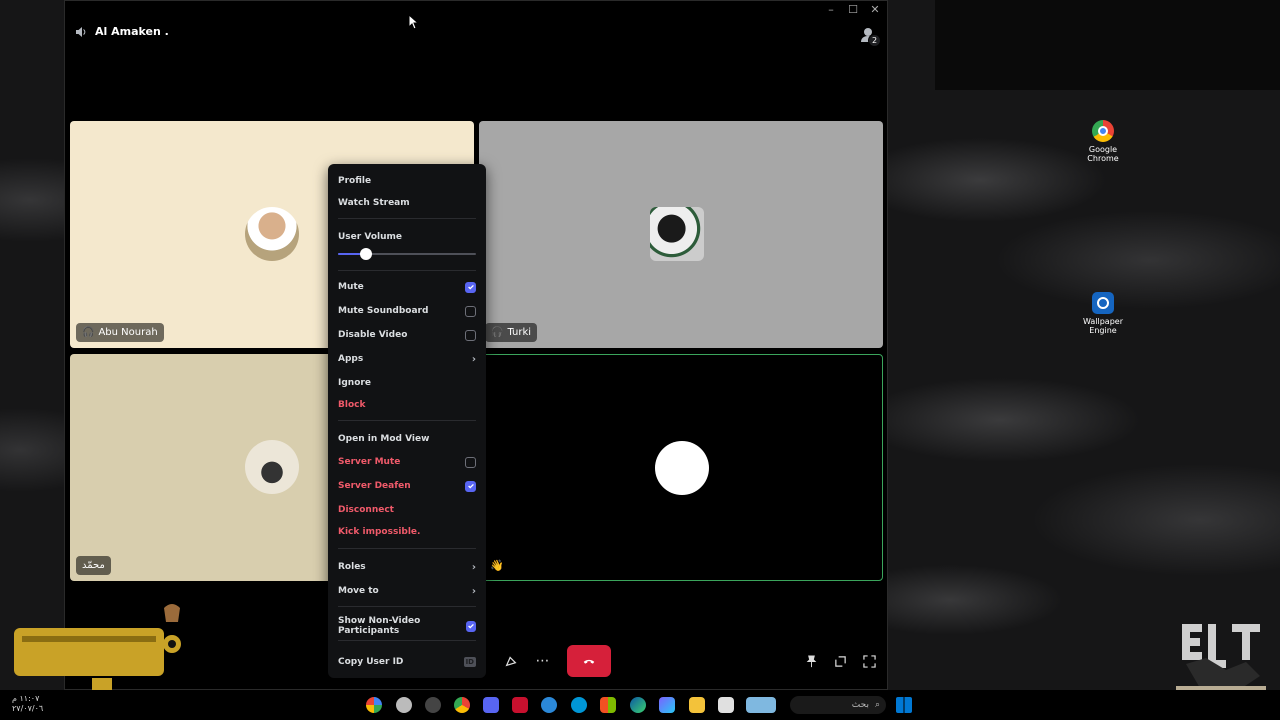 The height and width of the screenshot is (720, 1280). I want to click on headphones-off-icon: 🎧, so click(497, 332).